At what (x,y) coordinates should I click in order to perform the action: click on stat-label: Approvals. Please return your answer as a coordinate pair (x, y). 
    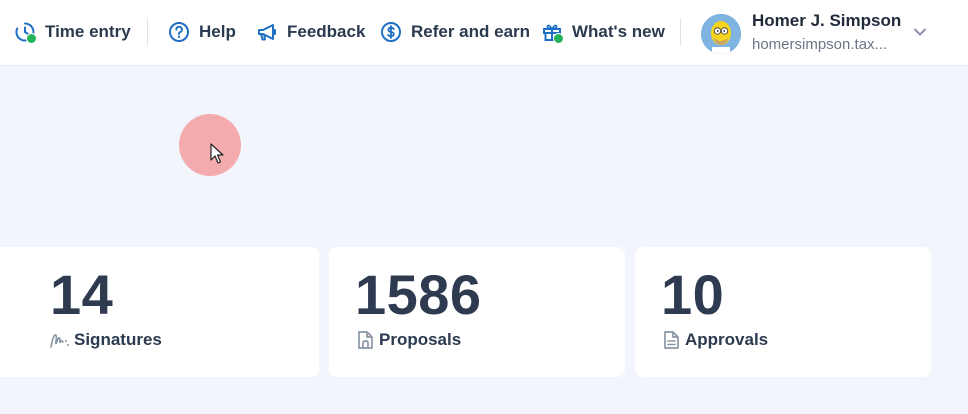
    Looking at the image, I should click on (727, 339).